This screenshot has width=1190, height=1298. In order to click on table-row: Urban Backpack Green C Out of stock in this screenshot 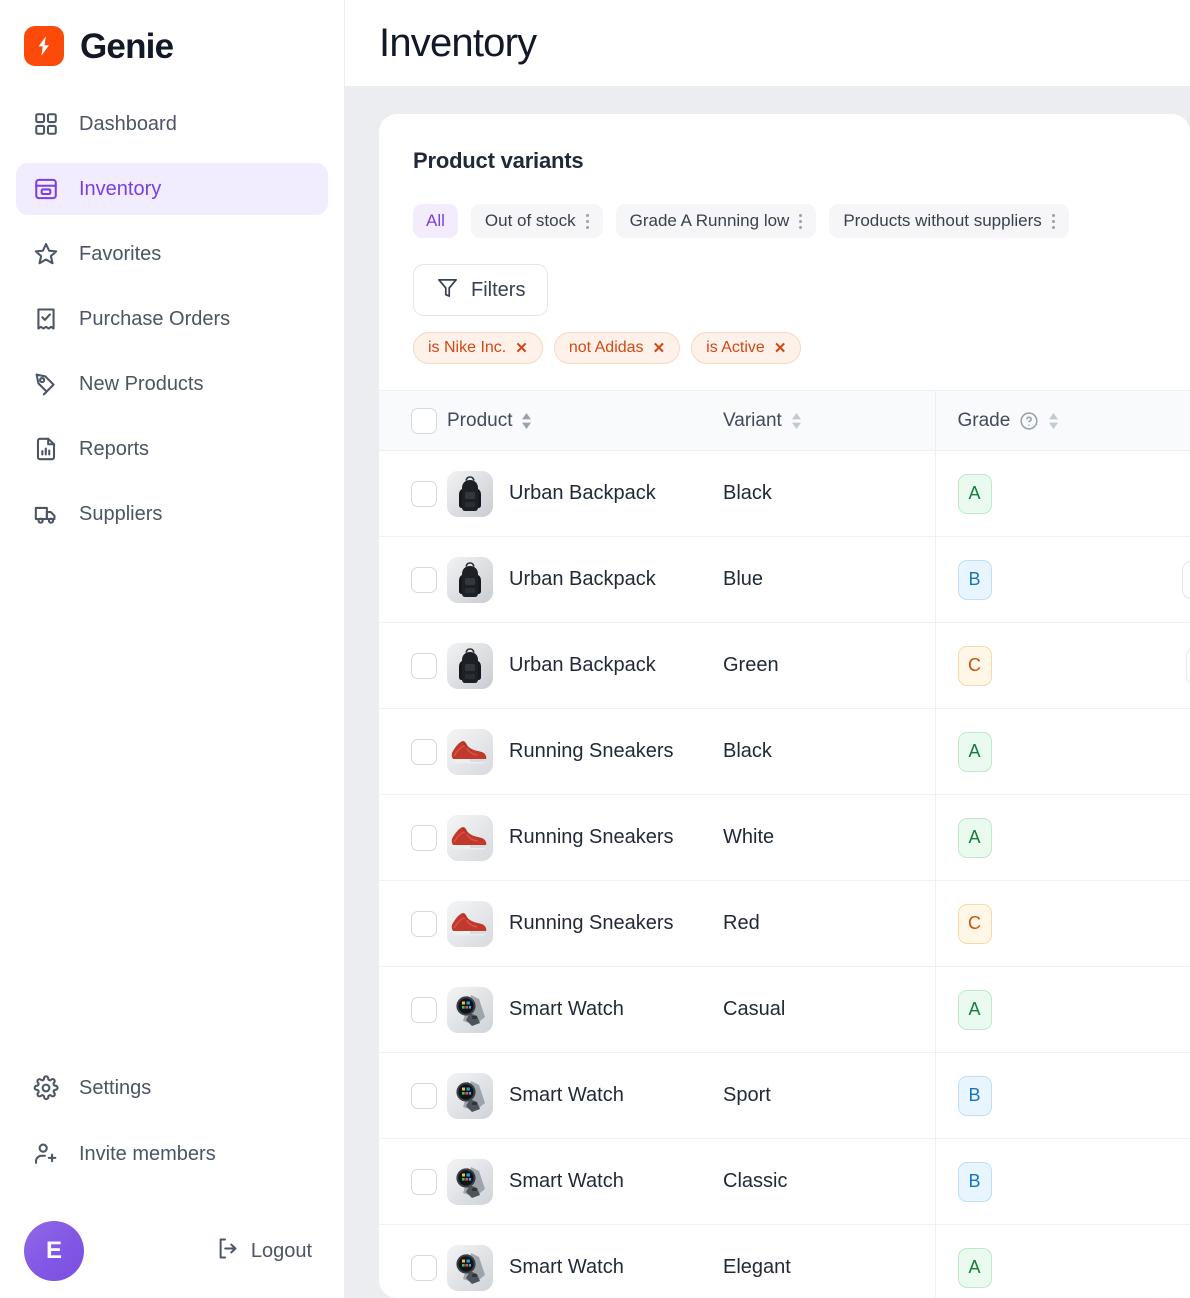, I will do `click(784, 665)`.